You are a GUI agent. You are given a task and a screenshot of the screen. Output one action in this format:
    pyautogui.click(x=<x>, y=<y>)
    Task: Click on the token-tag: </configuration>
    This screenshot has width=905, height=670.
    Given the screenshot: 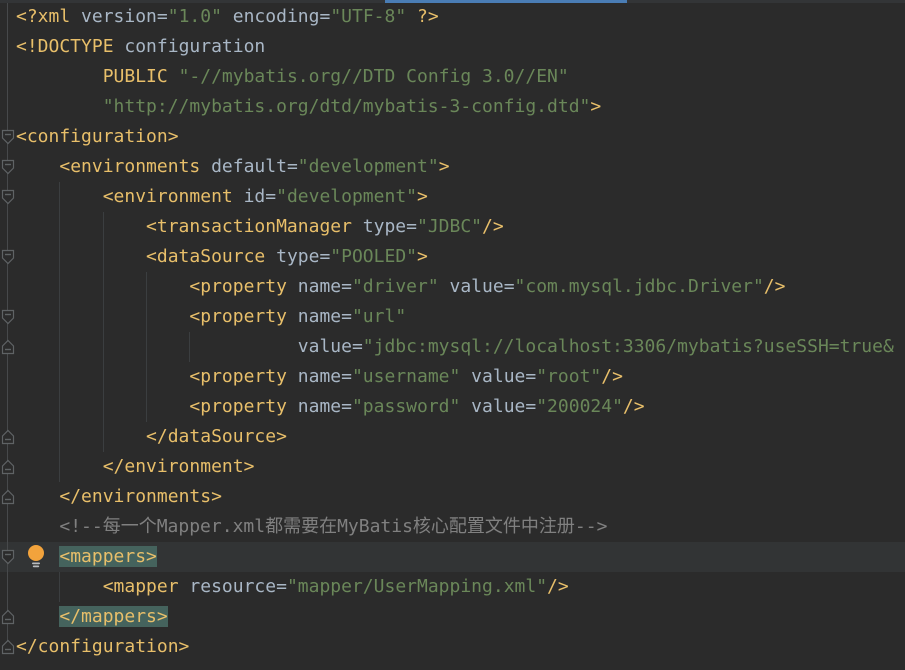 What is the action you would take?
    pyautogui.click(x=103, y=646)
    